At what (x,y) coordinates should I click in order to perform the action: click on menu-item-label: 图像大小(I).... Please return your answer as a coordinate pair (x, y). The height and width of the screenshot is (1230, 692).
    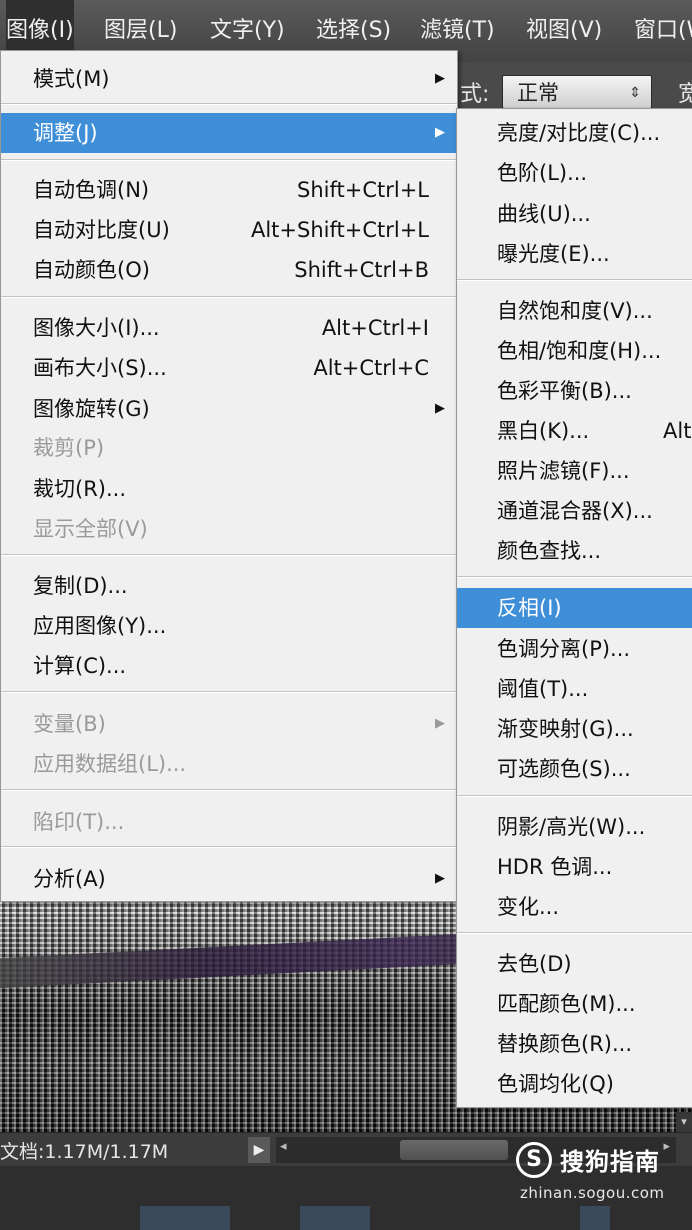
    Looking at the image, I should click on (96, 328).